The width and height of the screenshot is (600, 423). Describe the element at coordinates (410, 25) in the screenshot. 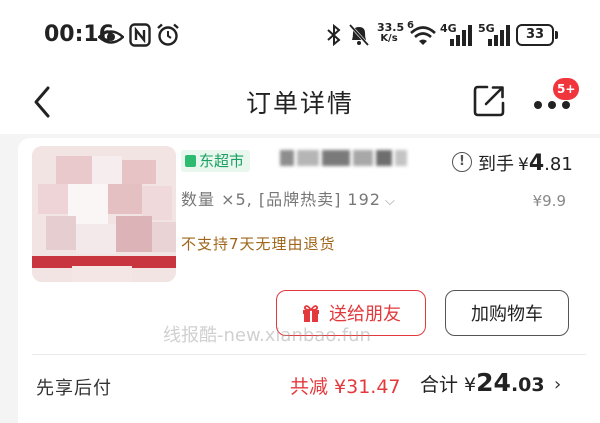

I see `wifi-label: 6` at that location.